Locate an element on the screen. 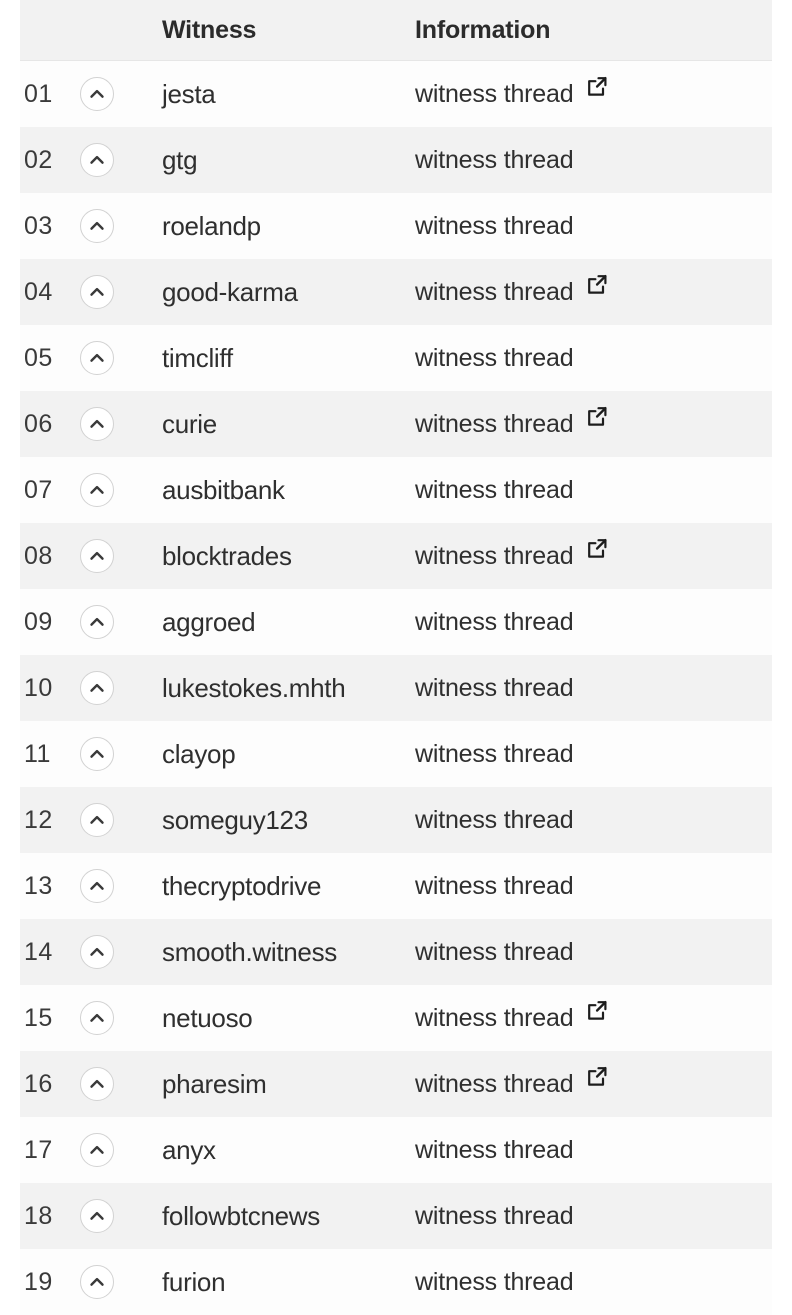 The height and width of the screenshot is (1315, 792). column-header-information: Information is located at coordinates (483, 29).